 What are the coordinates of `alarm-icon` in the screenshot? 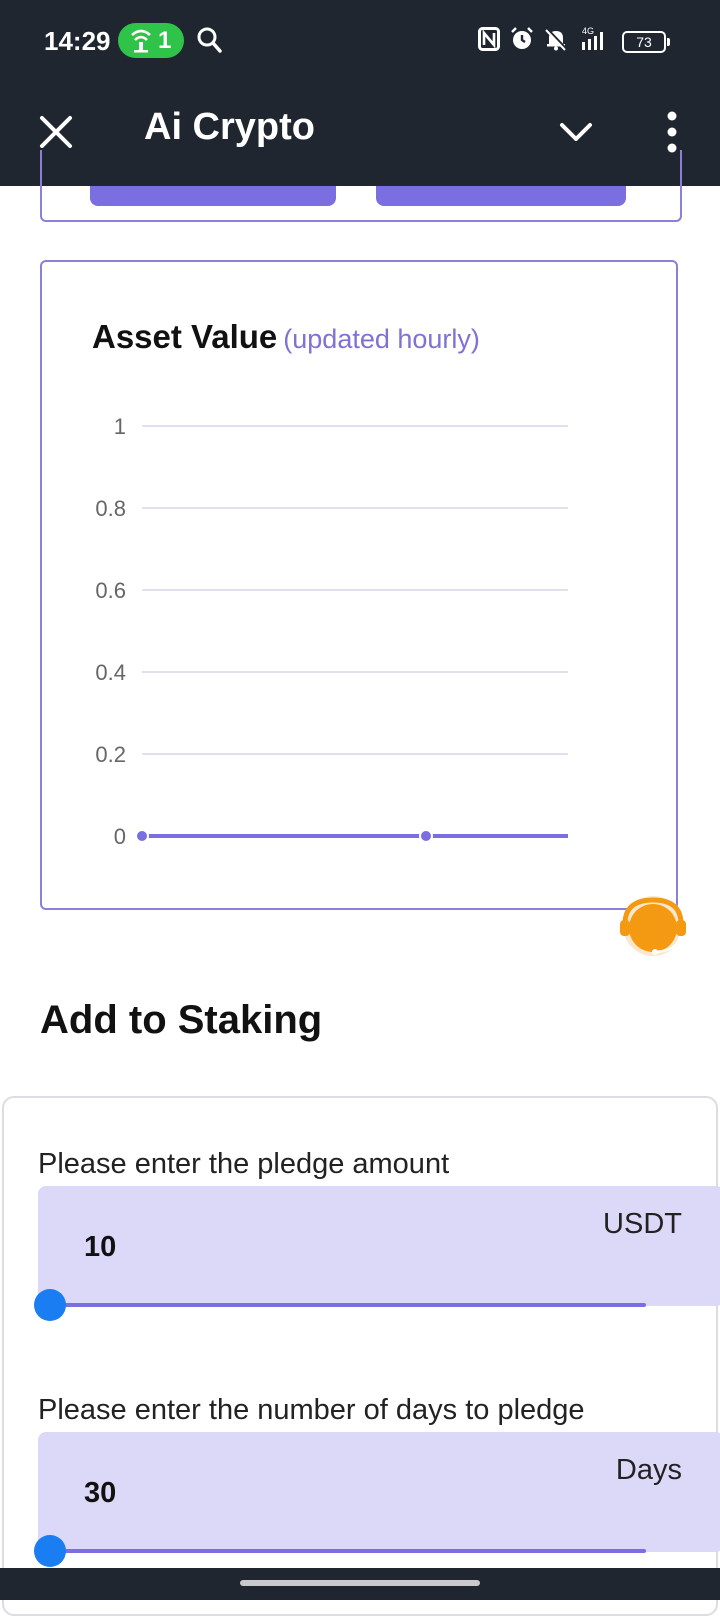 It's located at (522, 42).